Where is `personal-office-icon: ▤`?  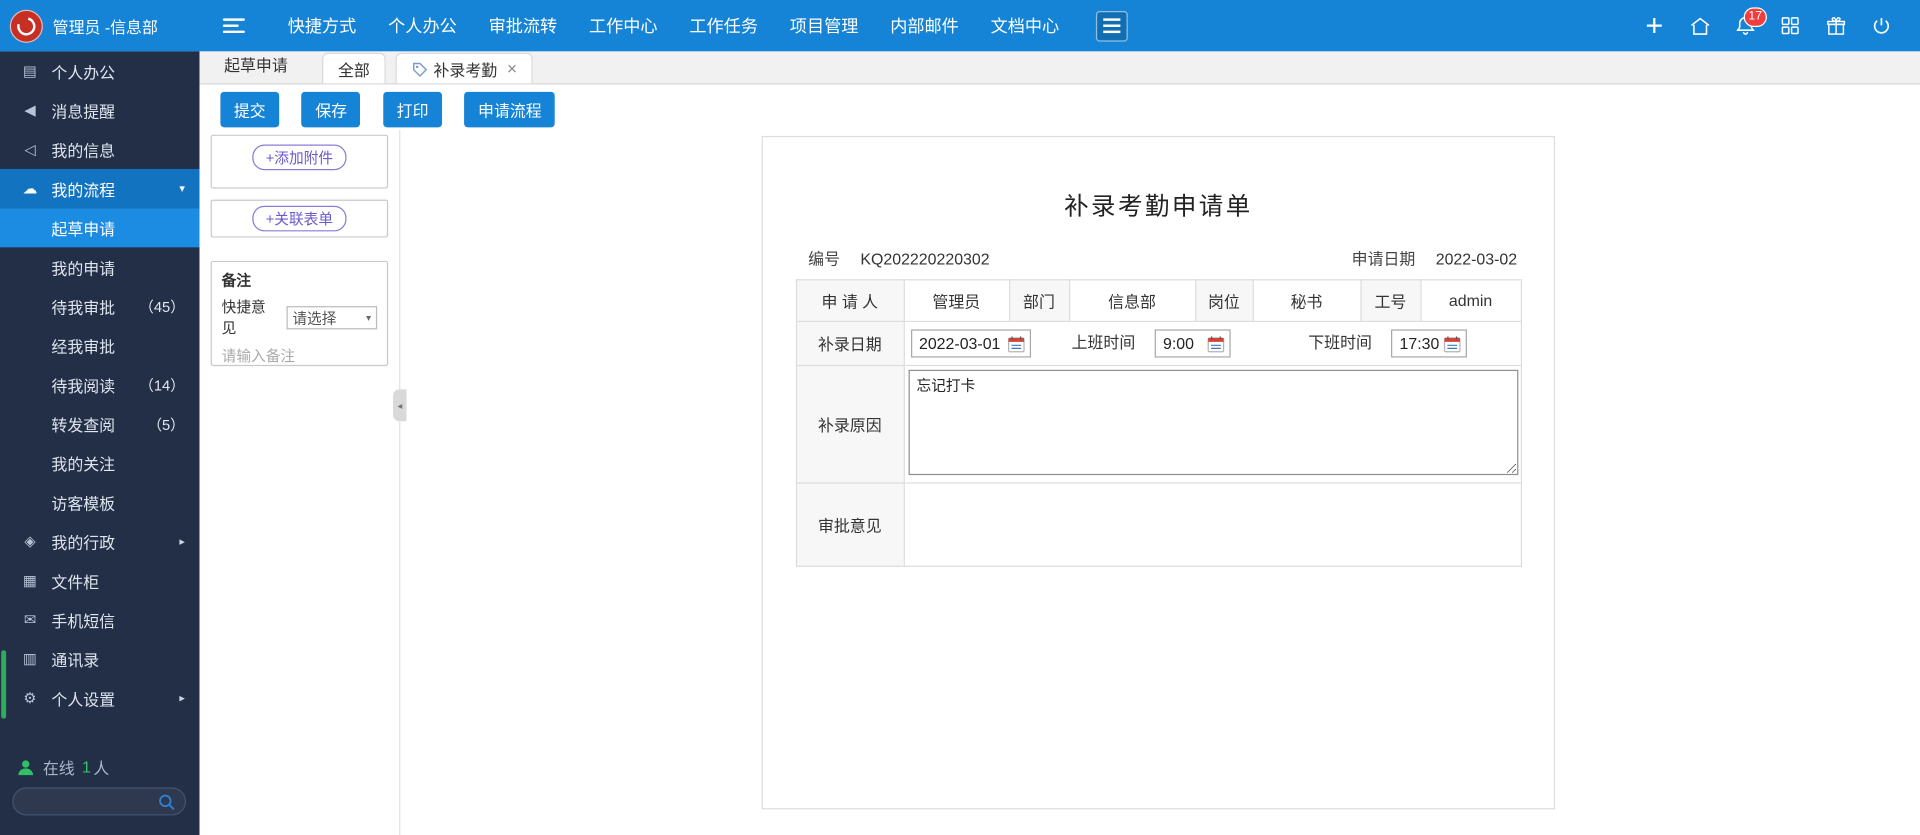
personal-office-icon: ▤ is located at coordinates (30, 71).